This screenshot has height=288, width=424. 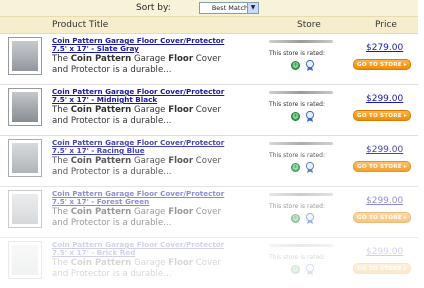 I want to click on sort-label: Sort by:, so click(x=153, y=8).